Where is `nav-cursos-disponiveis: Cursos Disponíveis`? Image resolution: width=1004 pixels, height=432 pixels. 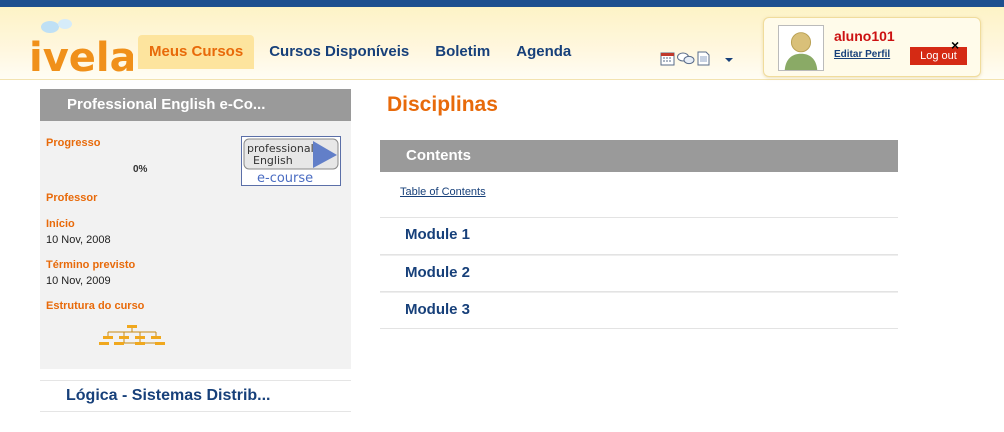 nav-cursos-disponiveis: Cursos Disponíveis is located at coordinates (339, 52).